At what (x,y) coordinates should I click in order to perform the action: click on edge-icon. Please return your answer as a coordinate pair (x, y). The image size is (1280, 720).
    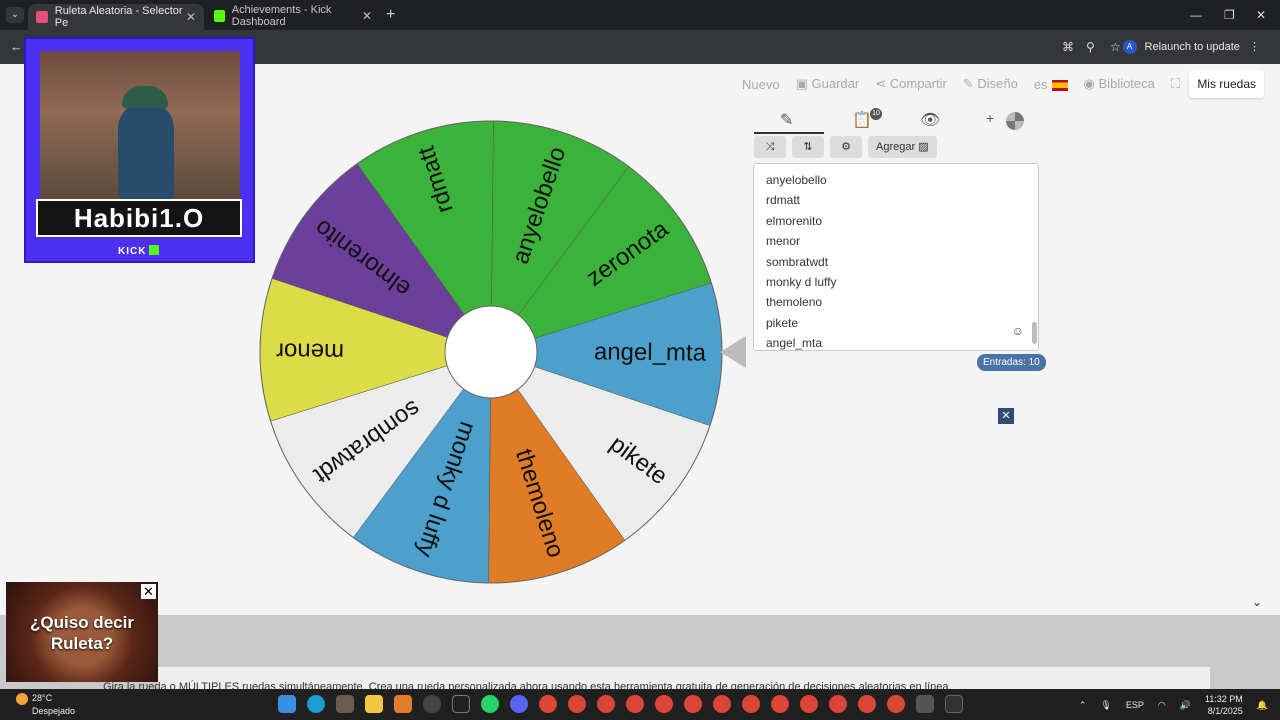
    Looking at the image, I should click on (316, 704).